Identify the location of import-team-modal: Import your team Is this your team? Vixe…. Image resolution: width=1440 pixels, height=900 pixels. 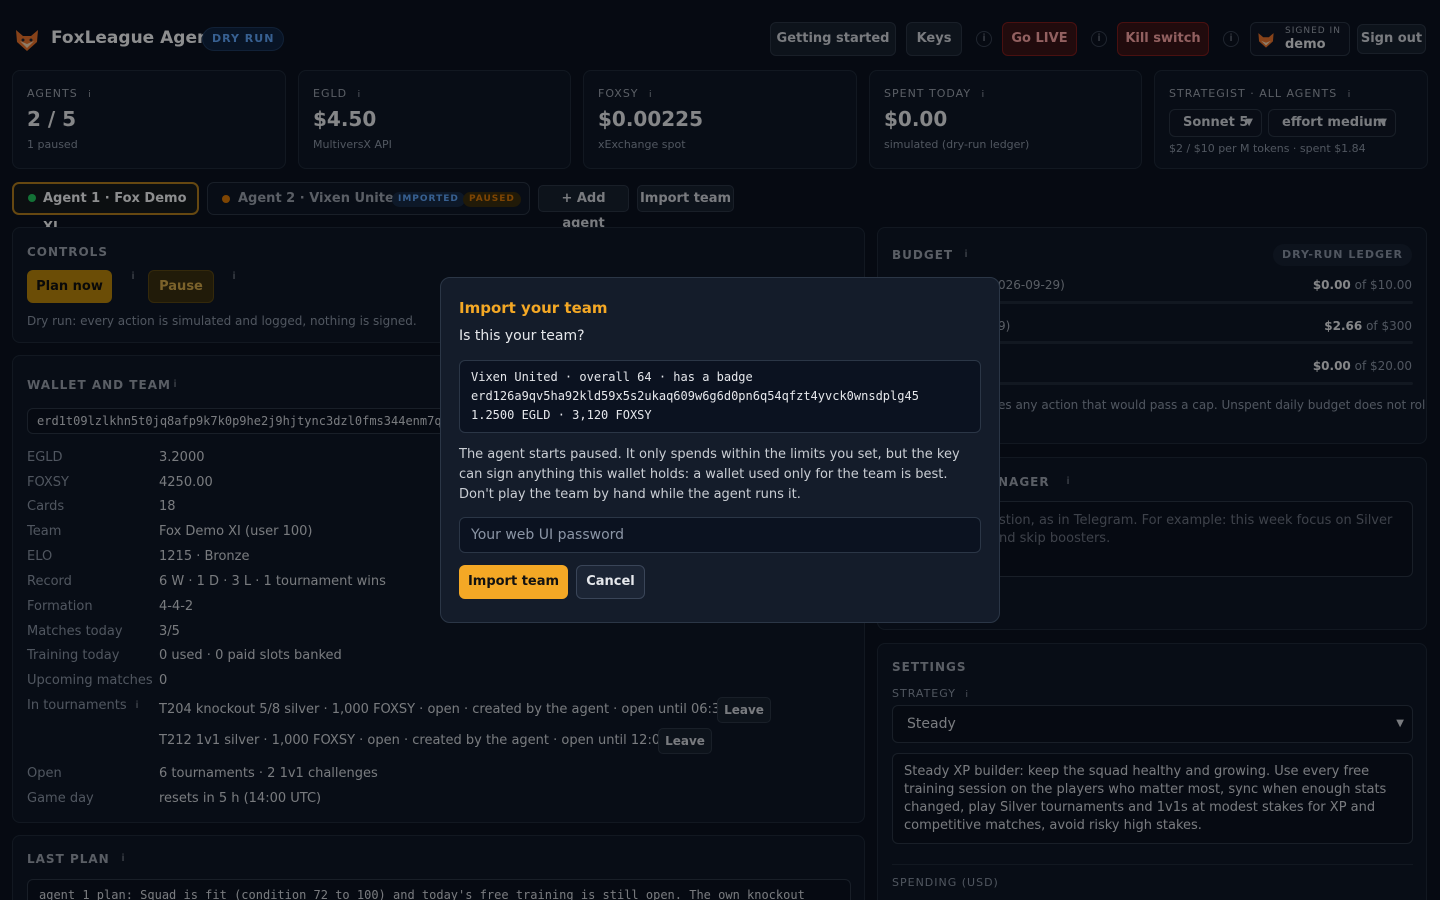
(720, 450).